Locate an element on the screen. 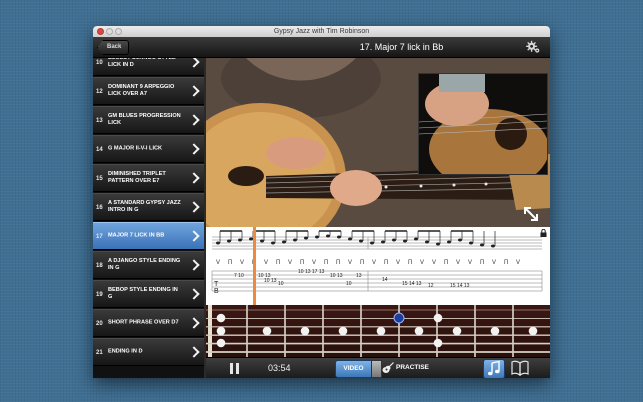 The image size is (643, 402). navigation-bar: Back 17. Major 7 lick in Bb is located at coordinates (321, 47).